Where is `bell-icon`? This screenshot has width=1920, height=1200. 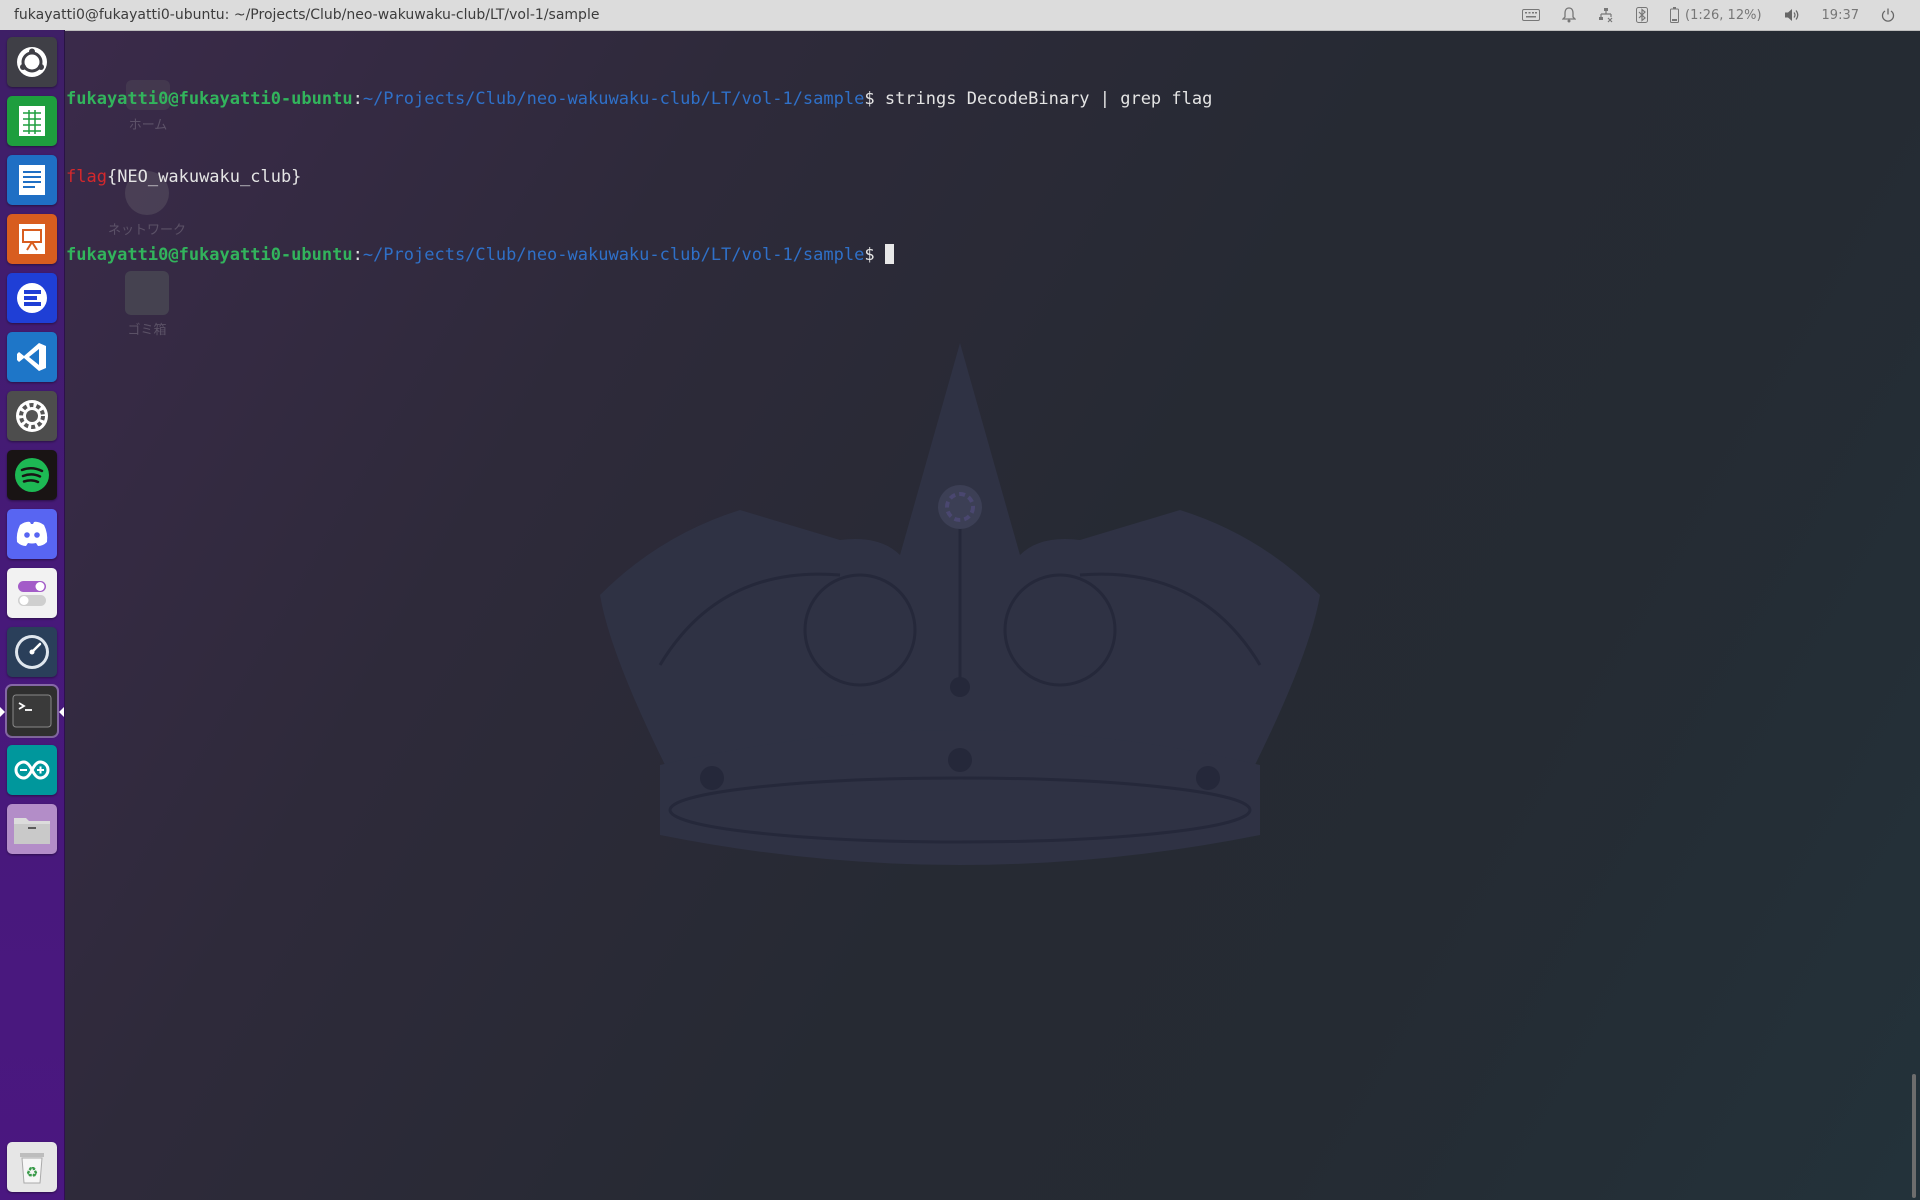
bell-icon is located at coordinates (1569, 15).